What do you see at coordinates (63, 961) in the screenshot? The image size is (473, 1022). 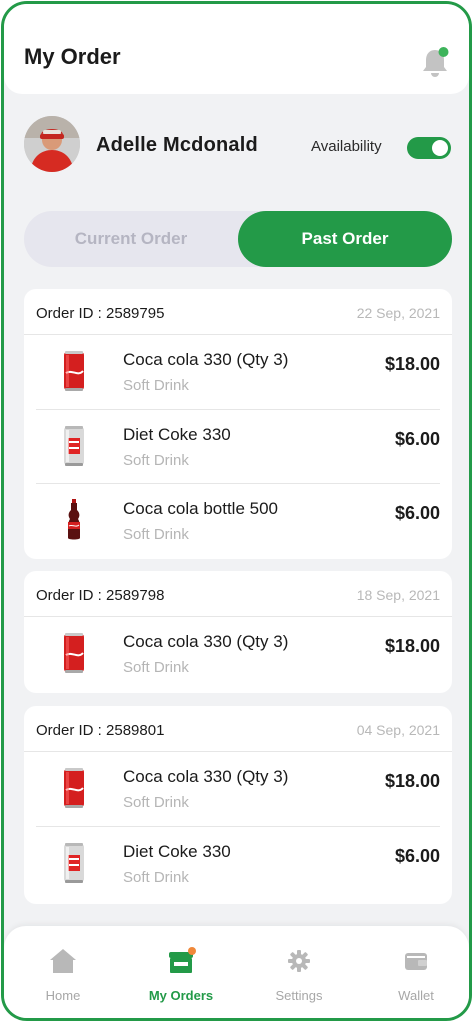 I see `home-icon` at bounding box center [63, 961].